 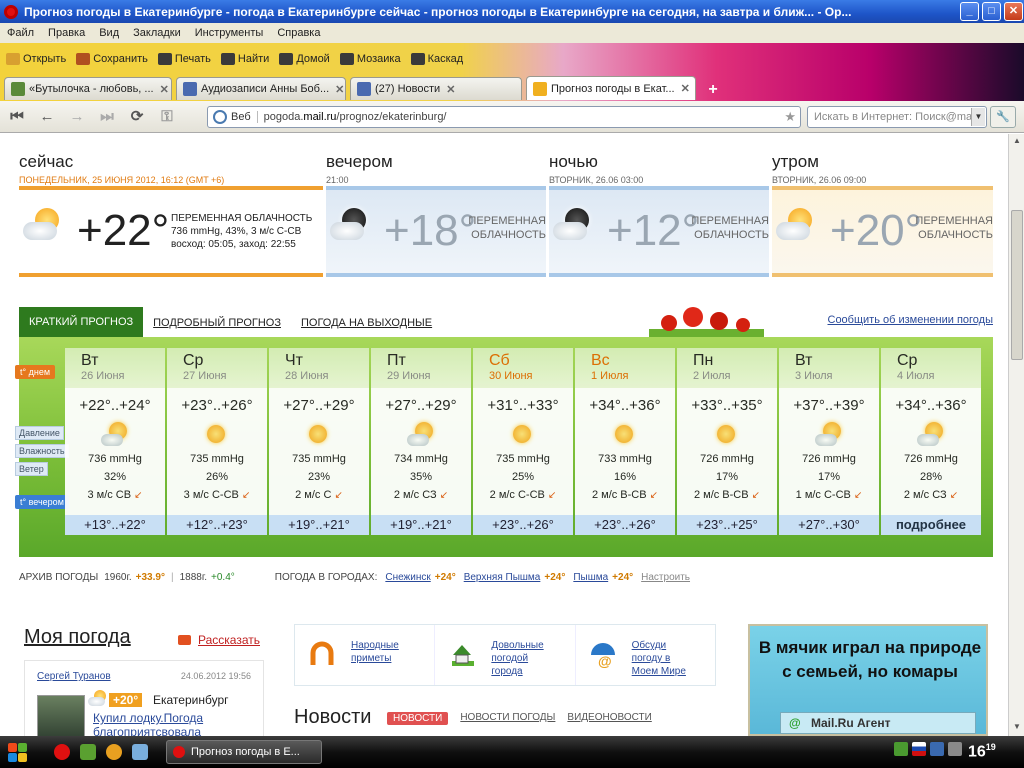 What do you see at coordinates (77, 637) in the screenshot?
I see `my-weather-title: Моя погода` at bounding box center [77, 637].